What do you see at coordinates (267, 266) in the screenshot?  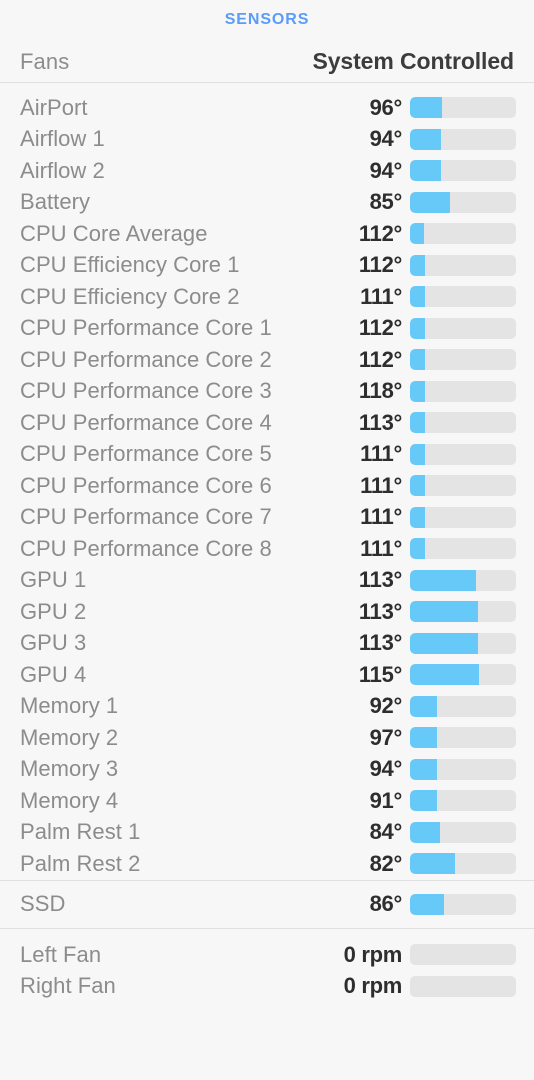 I see `sensor-row: CPU Efficiency Core 1 112°` at bounding box center [267, 266].